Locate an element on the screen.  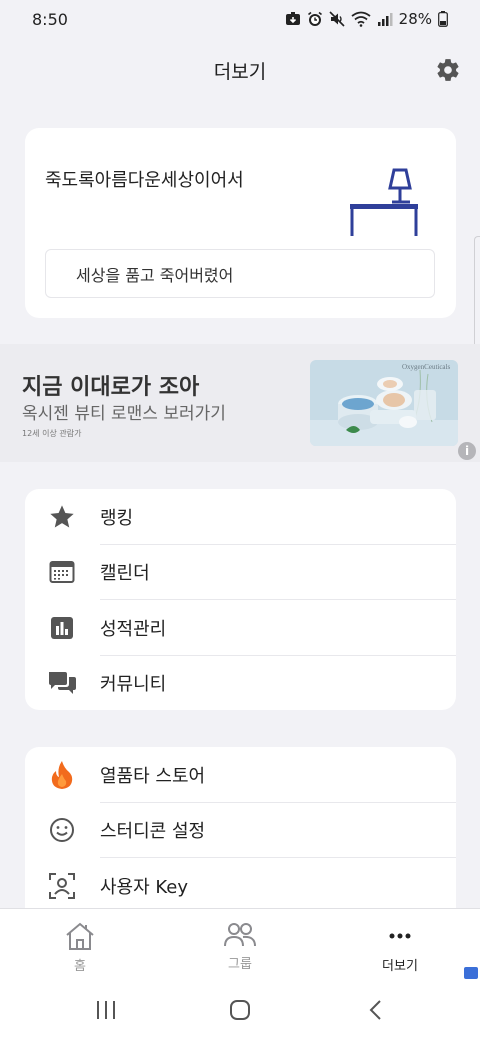
menu-item-community: 커뮤니티 is located at coordinates (240, 683).